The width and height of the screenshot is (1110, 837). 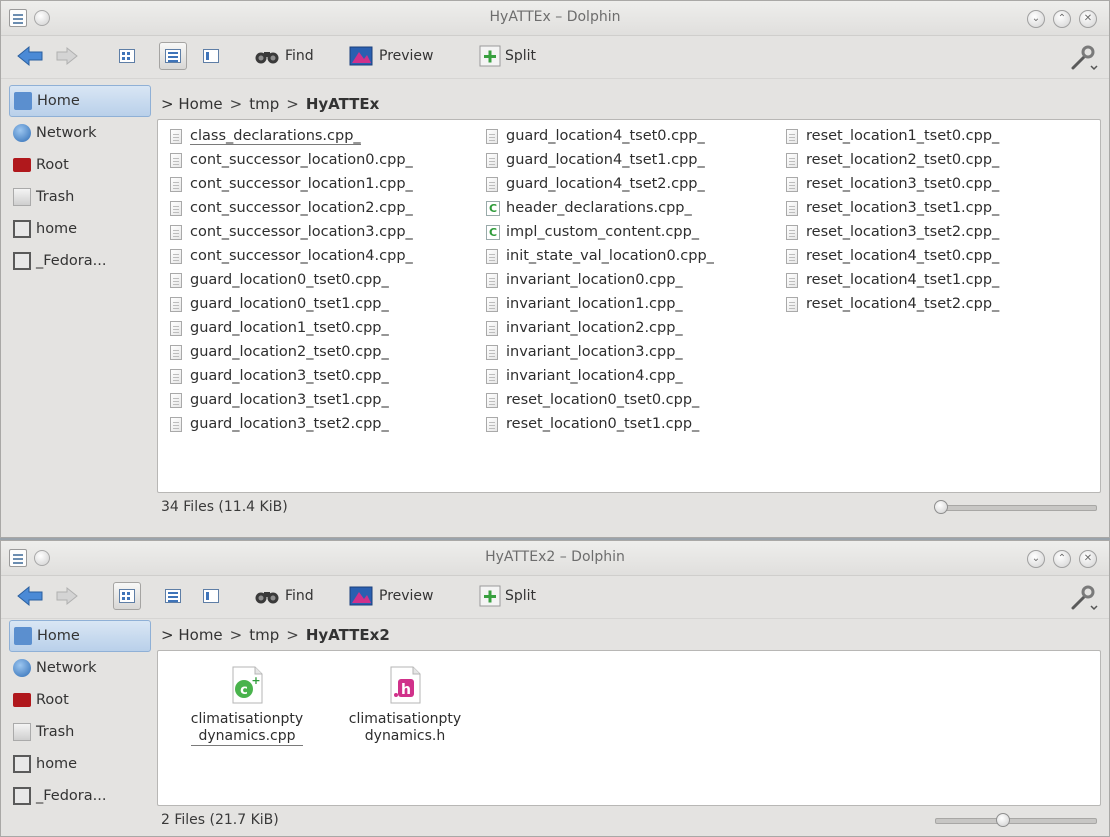 What do you see at coordinates (328, 424) in the screenshot?
I see `file-item: guard_location3_tset2.cpp_` at bounding box center [328, 424].